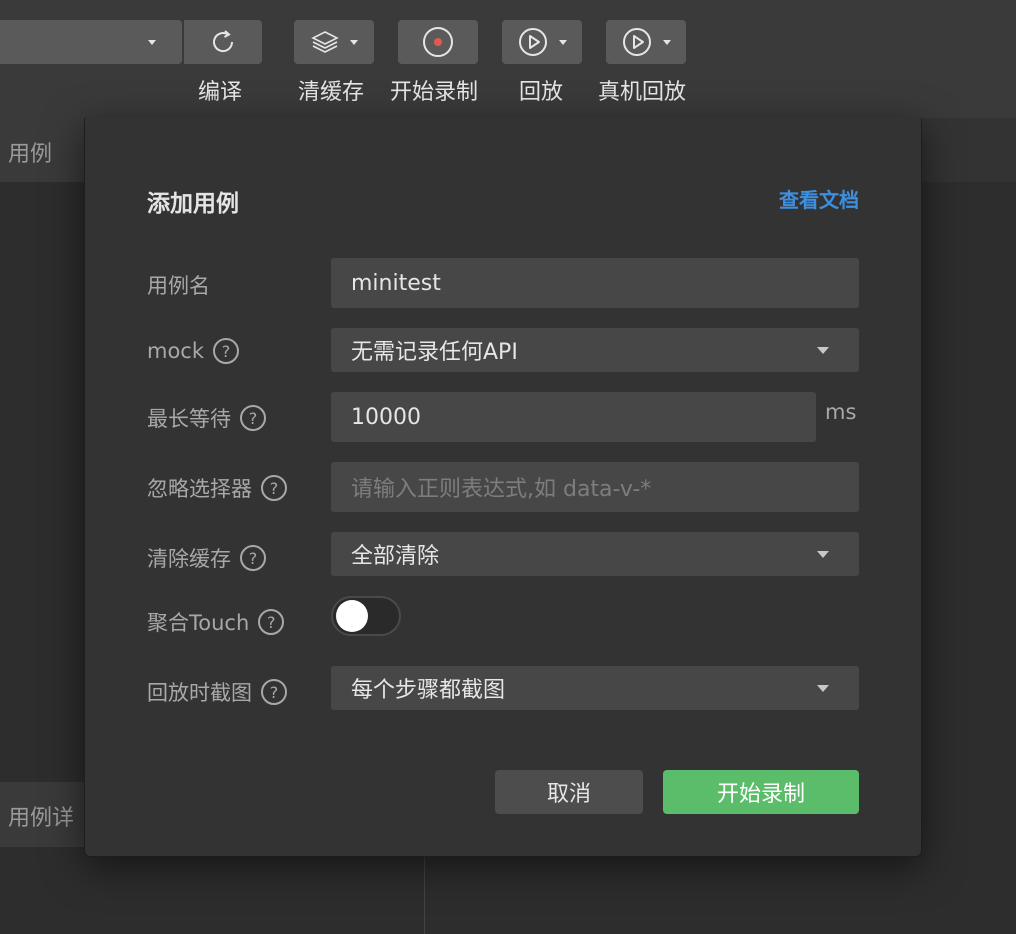 Image resolution: width=1016 pixels, height=934 pixels. Describe the element at coordinates (206, 418) in the screenshot. I see `max-wait-label: 最长等待 ?` at that location.